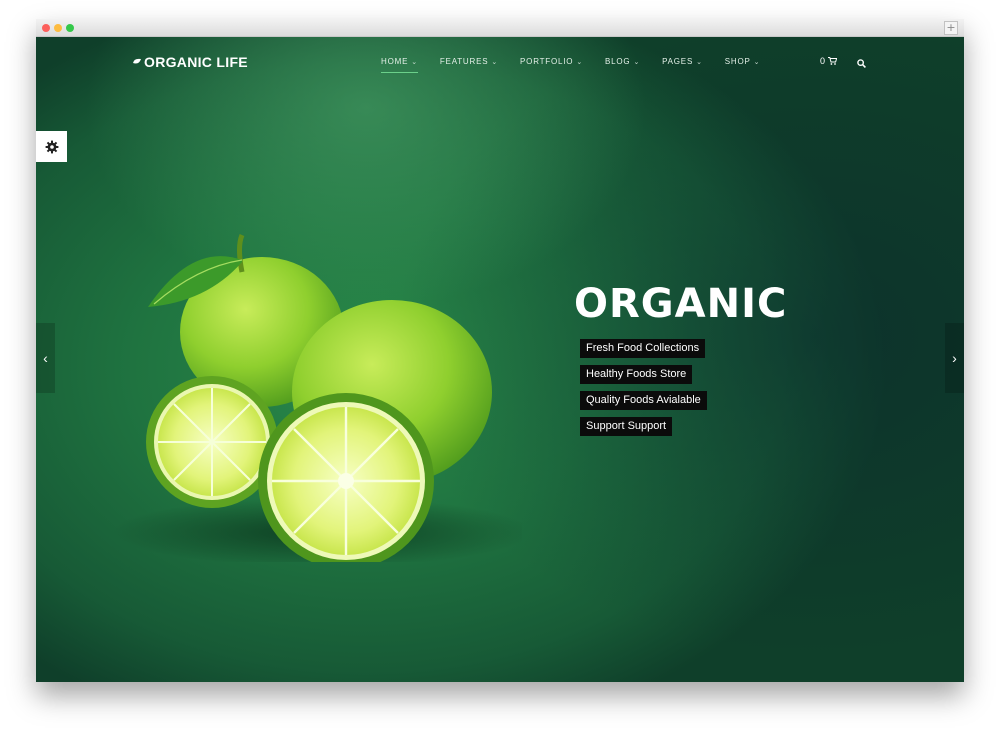 This screenshot has height=733, width=1000. Describe the element at coordinates (681, 304) in the screenshot. I see `hero-title: ORGANIC` at that location.